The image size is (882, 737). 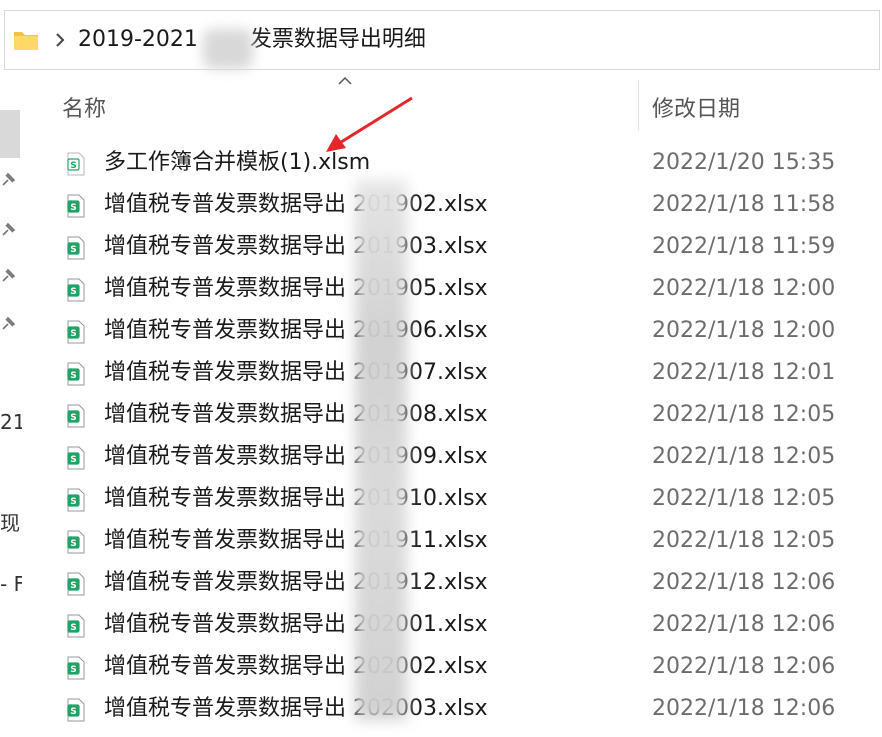 What do you see at coordinates (296, 330) in the screenshot?
I see `file-name: 增值税专普发票数据导出 201906.xlsx` at bounding box center [296, 330].